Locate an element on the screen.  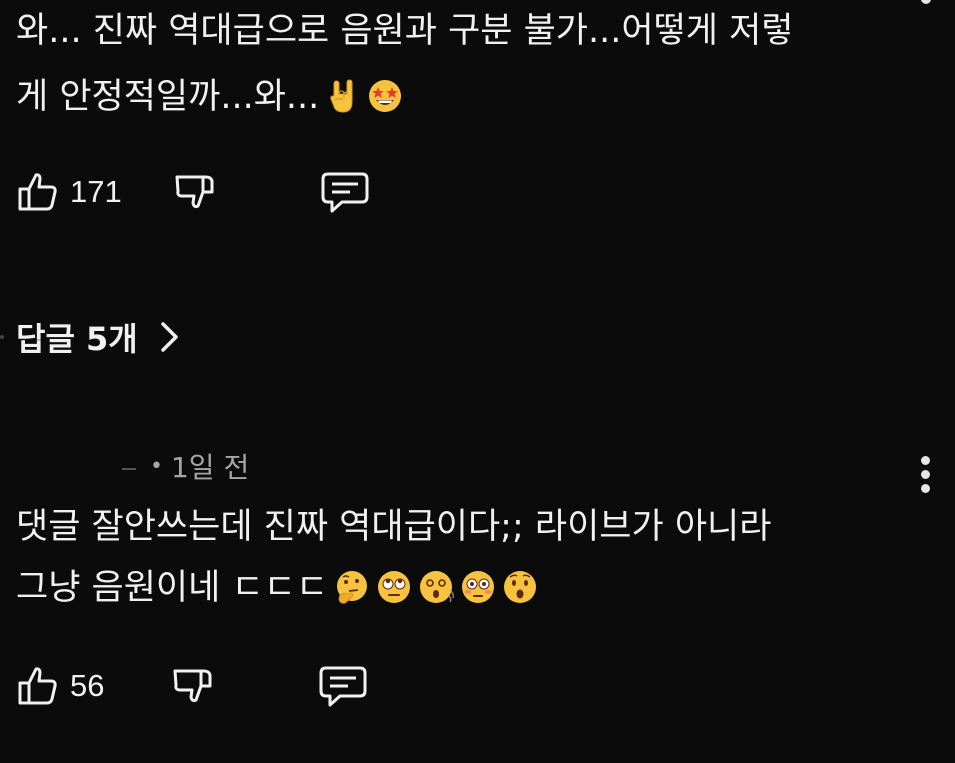
reply-text-line-1: 댓글 잘안쓰는데 진짜 역대급이다;; 라이브가 아니라 is located at coordinates (394, 527).